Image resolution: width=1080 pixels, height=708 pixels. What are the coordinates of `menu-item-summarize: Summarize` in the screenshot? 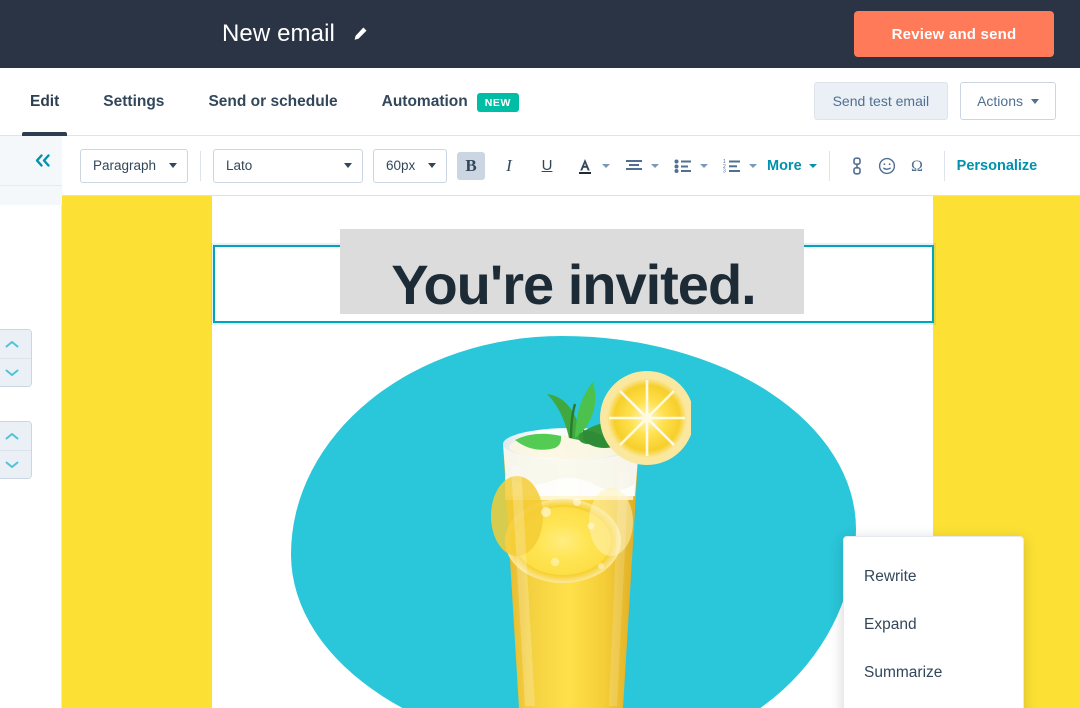 It's located at (933, 673).